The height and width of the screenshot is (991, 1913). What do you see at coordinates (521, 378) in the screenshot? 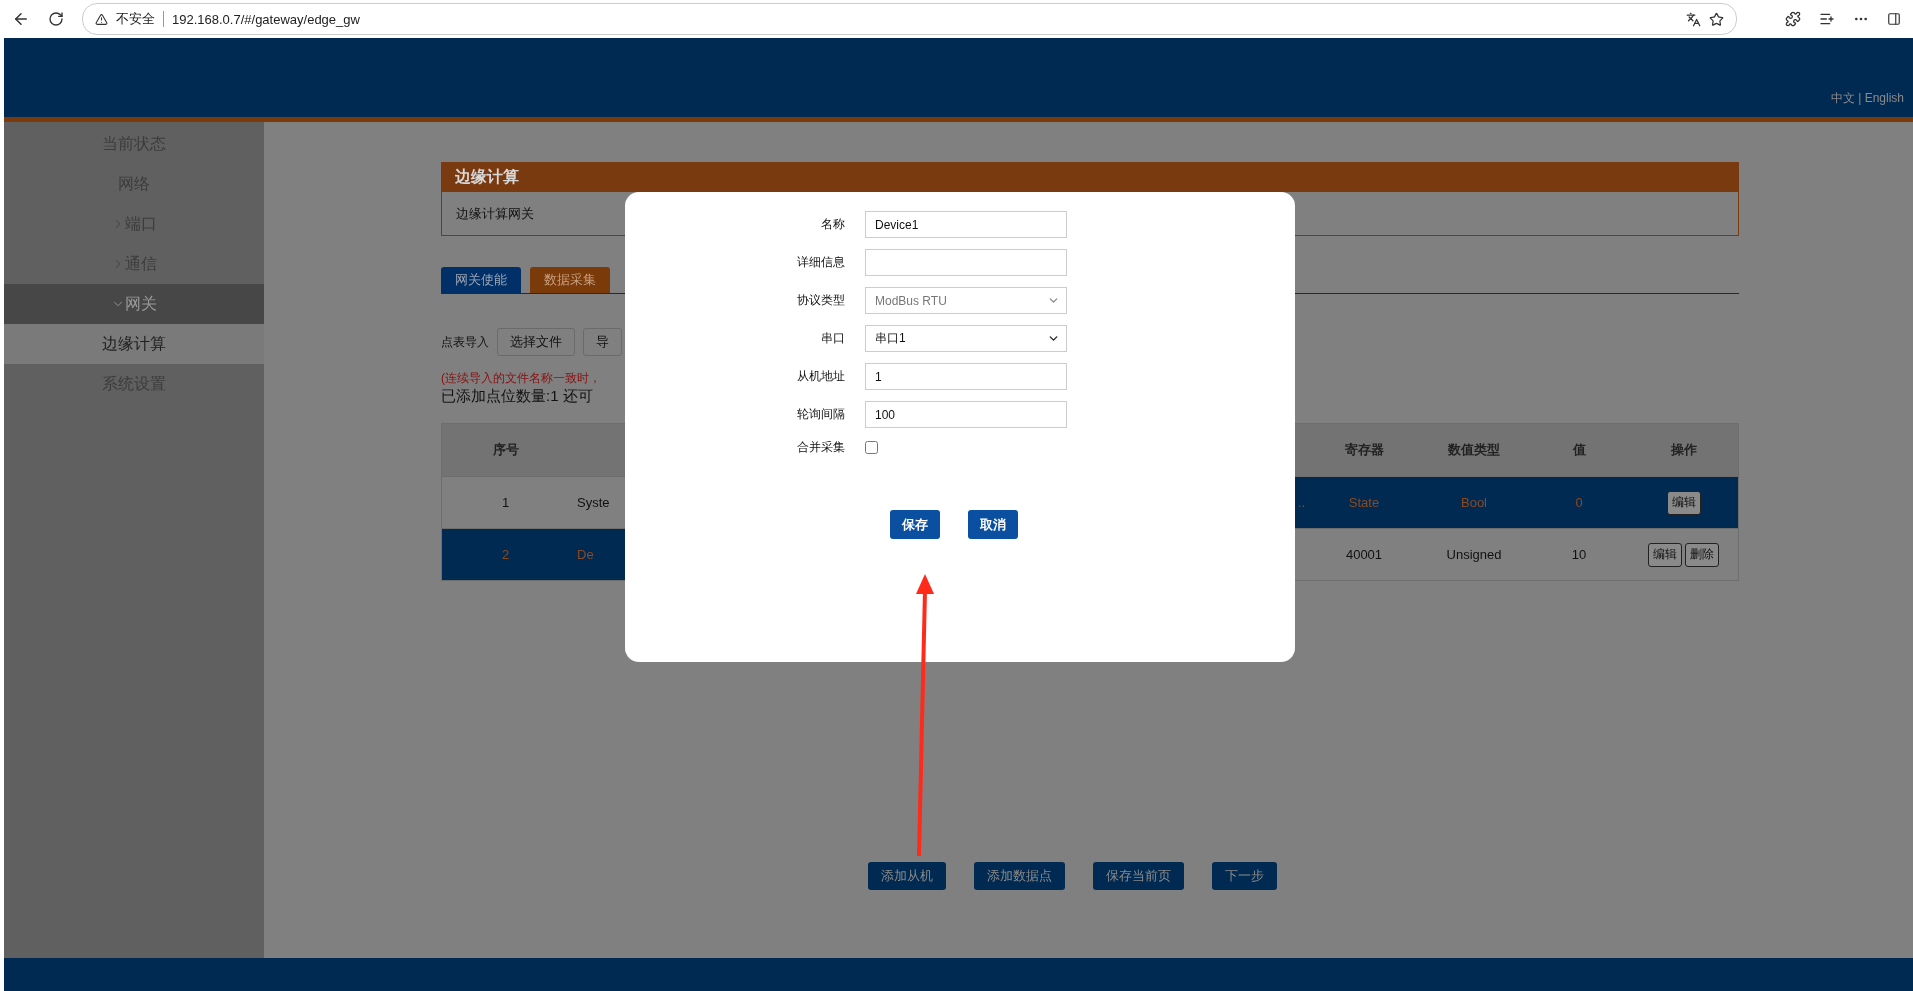
I see `notice-text: (连续导入的文件名称一致时，` at bounding box center [521, 378].